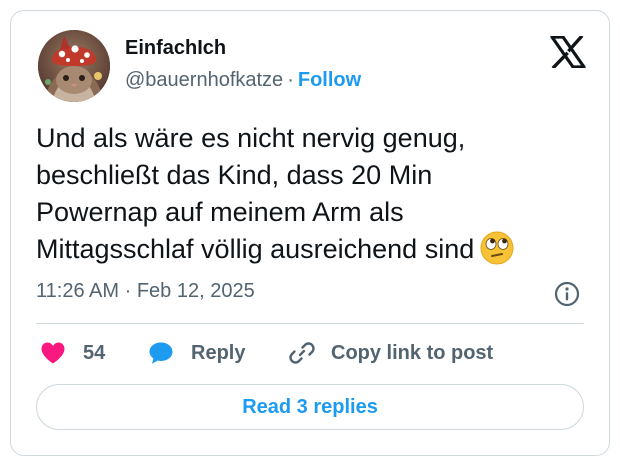 The height and width of the screenshot is (466, 620). Describe the element at coordinates (412, 352) in the screenshot. I see `copy-link-label: Copy link to post` at that location.